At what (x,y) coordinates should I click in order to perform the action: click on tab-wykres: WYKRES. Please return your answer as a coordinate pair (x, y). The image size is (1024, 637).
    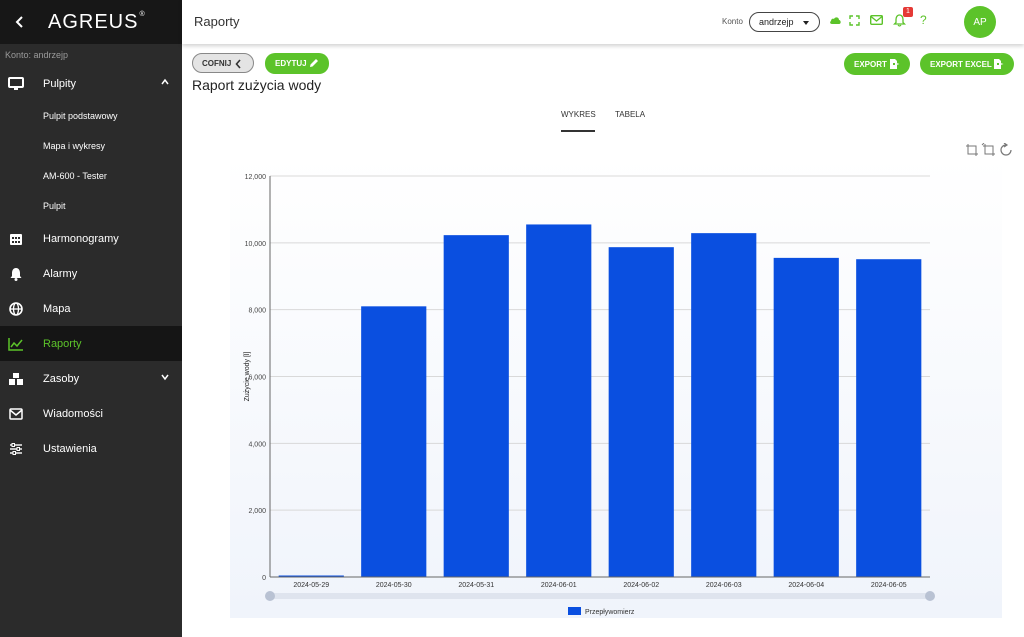
    Looking at the image, I should click on (578, 121).